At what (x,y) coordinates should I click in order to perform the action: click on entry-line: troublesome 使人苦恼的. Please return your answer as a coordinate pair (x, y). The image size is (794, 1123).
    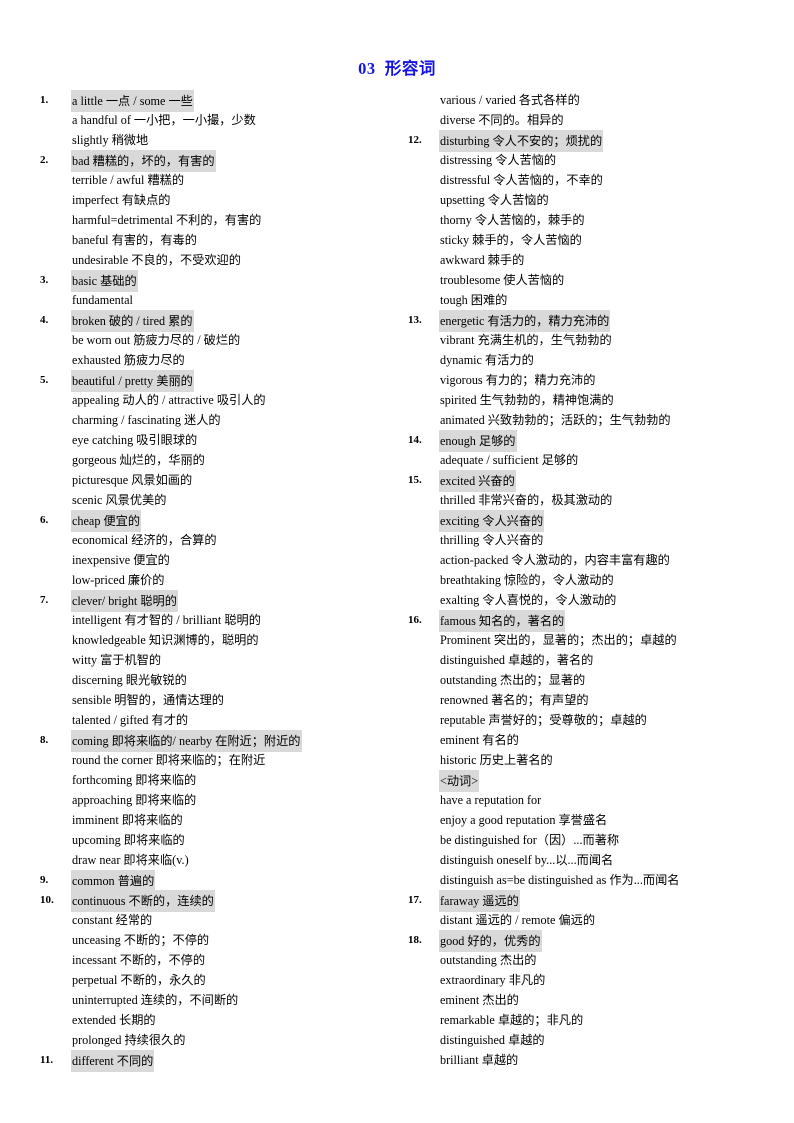
    Looking at the image, I should click on (594, 280).